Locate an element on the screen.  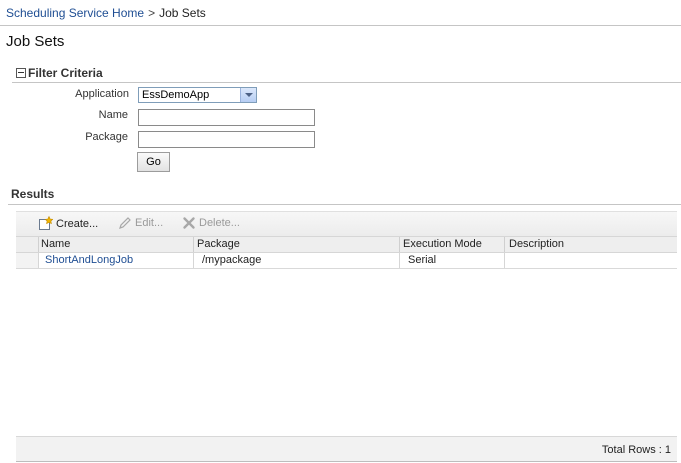
job-set-execution-mode: Serial is located at coordinates (422, 260).